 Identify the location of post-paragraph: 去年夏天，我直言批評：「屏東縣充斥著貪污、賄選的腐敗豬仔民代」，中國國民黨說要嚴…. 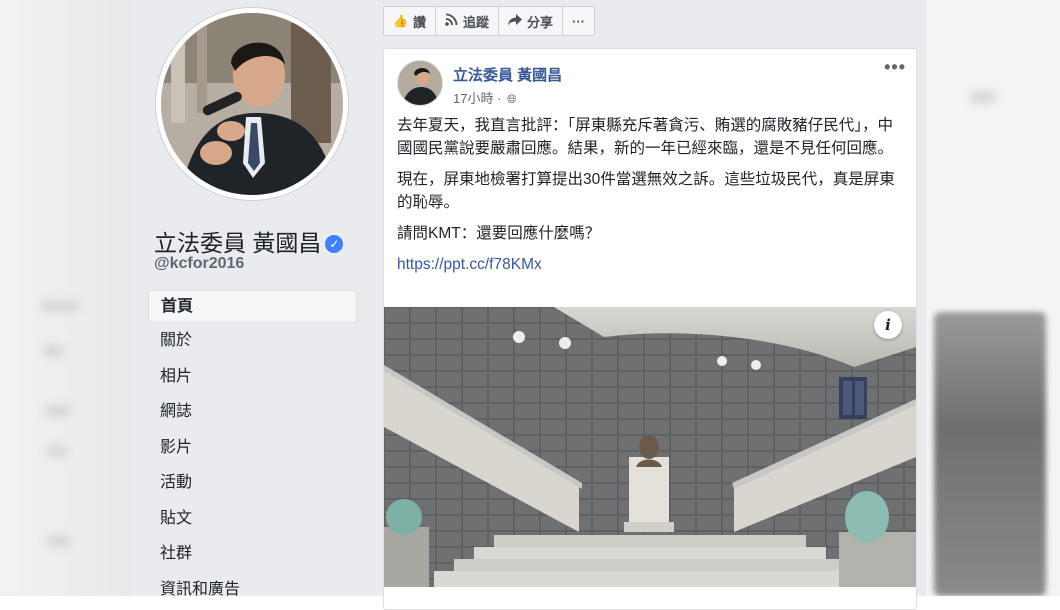
(645, 137).